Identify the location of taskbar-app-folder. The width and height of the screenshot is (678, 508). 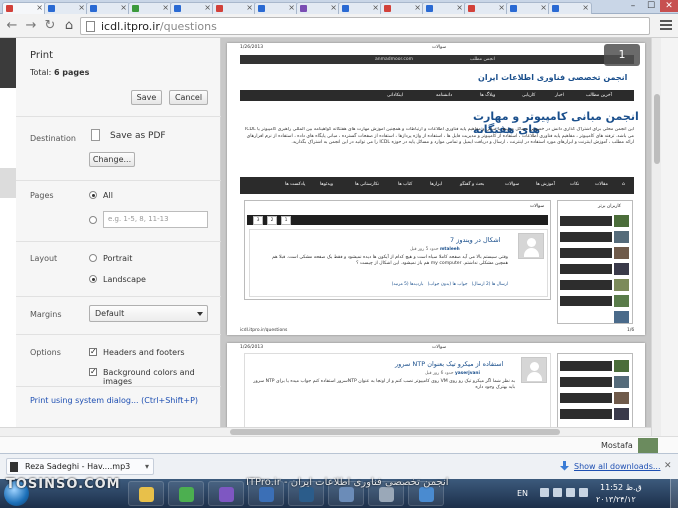
(146, 493).